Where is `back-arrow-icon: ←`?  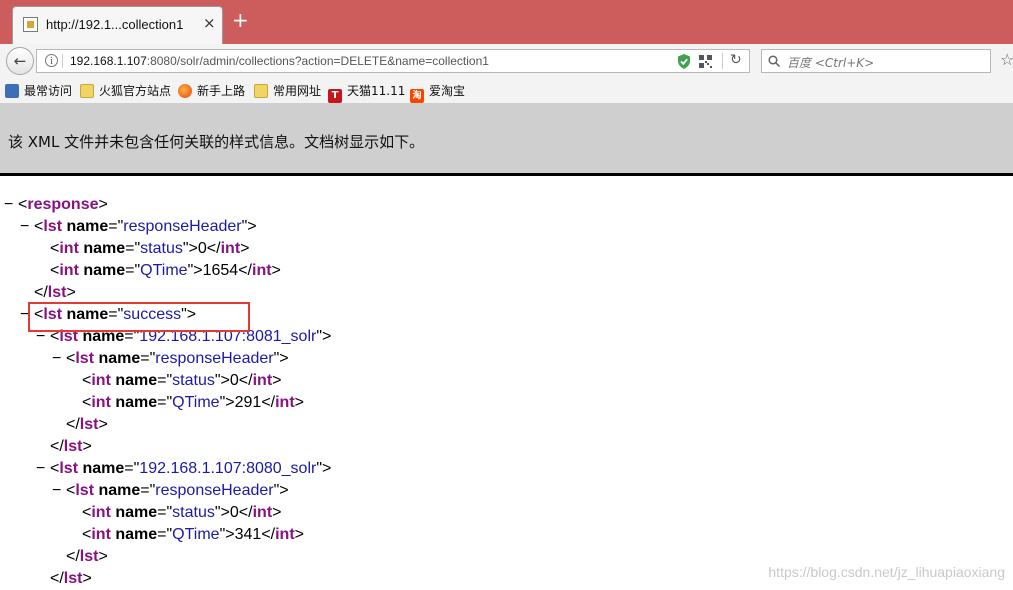
back-arrow-icon: ← is located at coordinates (20, 61).